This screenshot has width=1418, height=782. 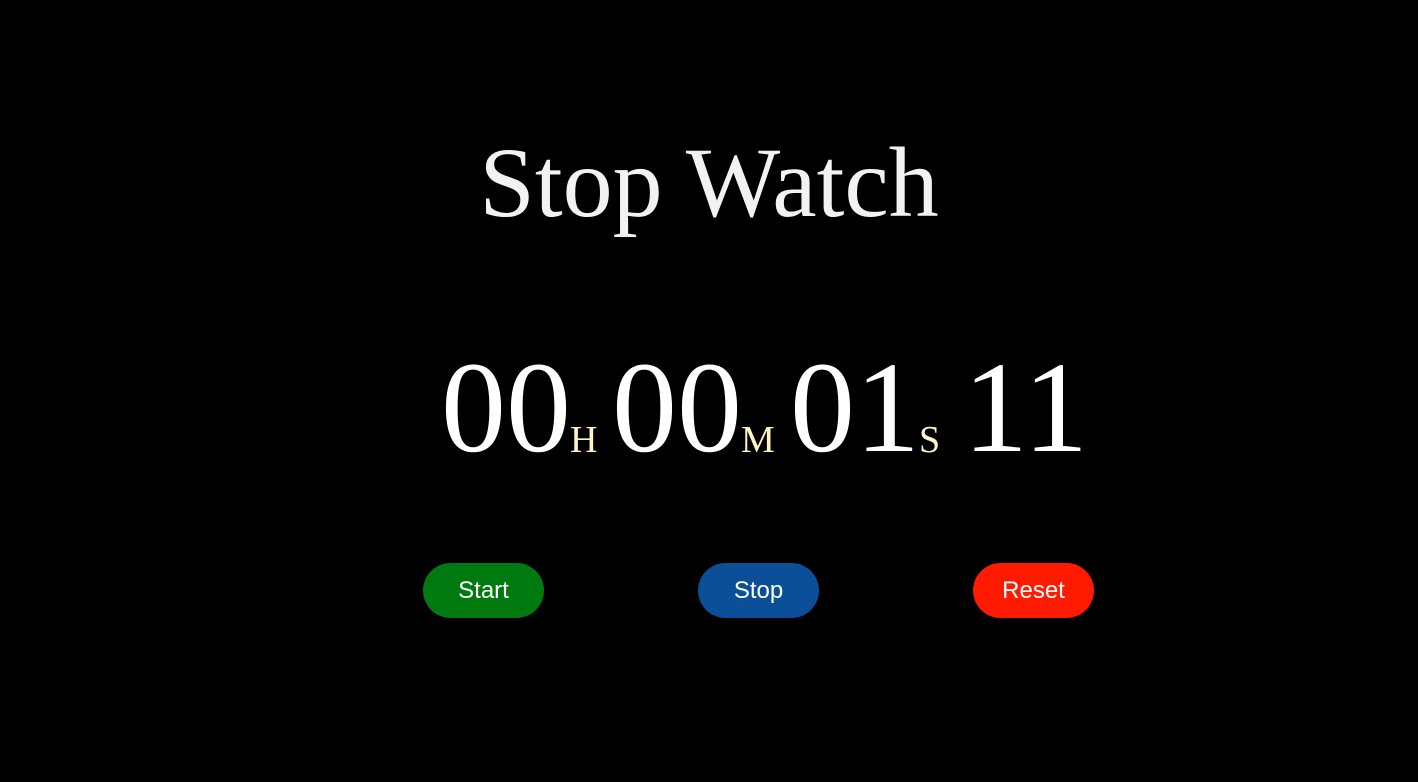 I want to click on seconds-value: 01, so click(x=855, y=408).